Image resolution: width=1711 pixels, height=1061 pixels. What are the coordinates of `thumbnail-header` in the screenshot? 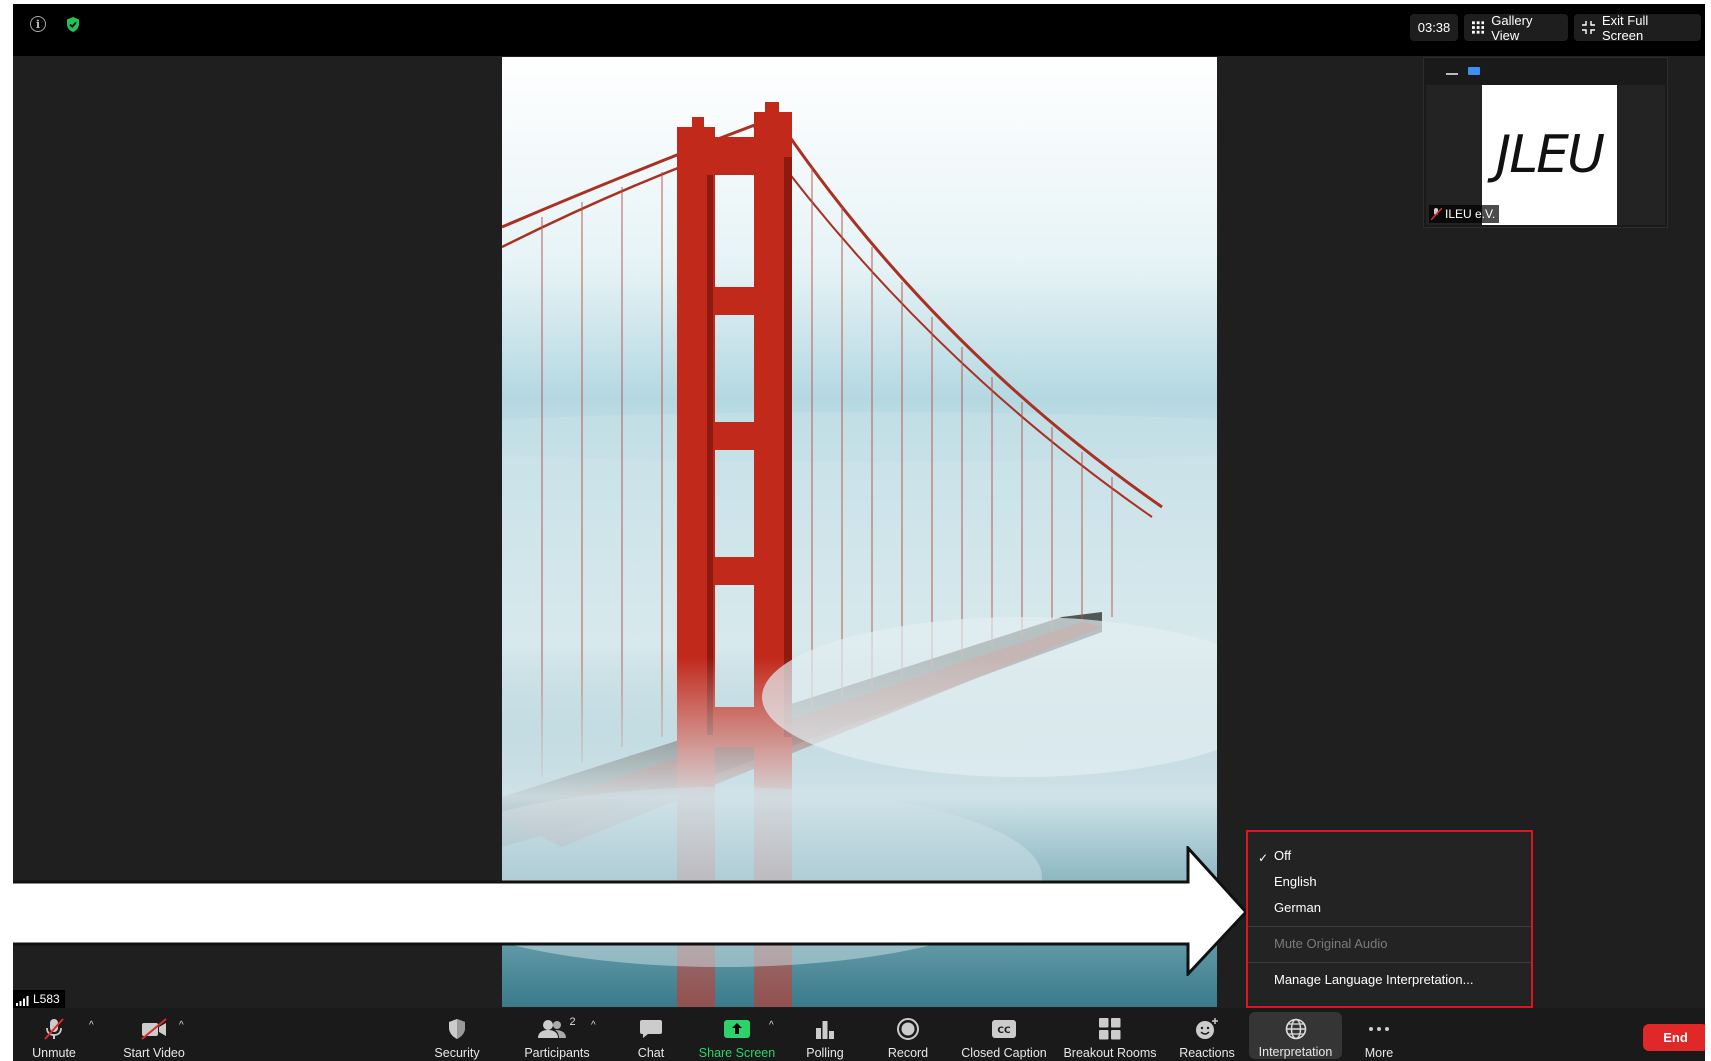 It's located at (1545, 70).